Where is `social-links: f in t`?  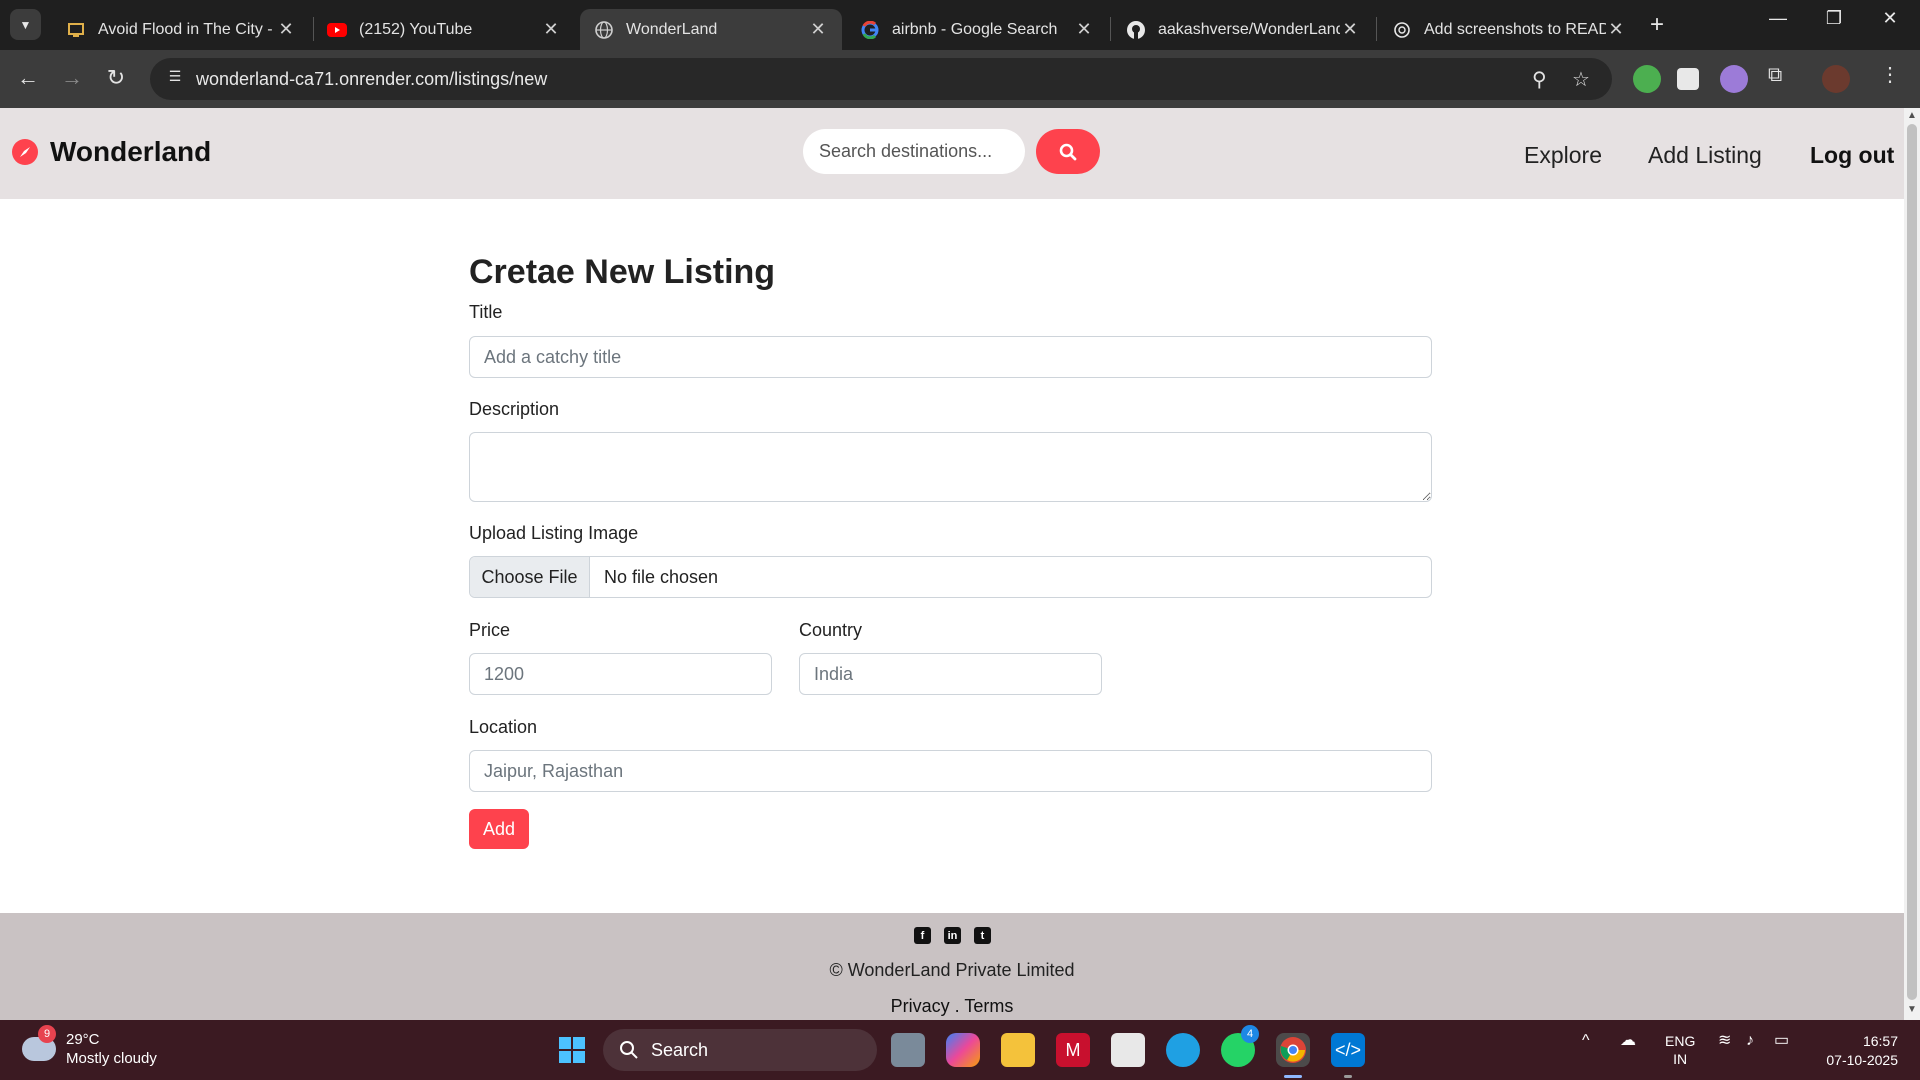 social-links: f in t is located at coordinates (952, 935).